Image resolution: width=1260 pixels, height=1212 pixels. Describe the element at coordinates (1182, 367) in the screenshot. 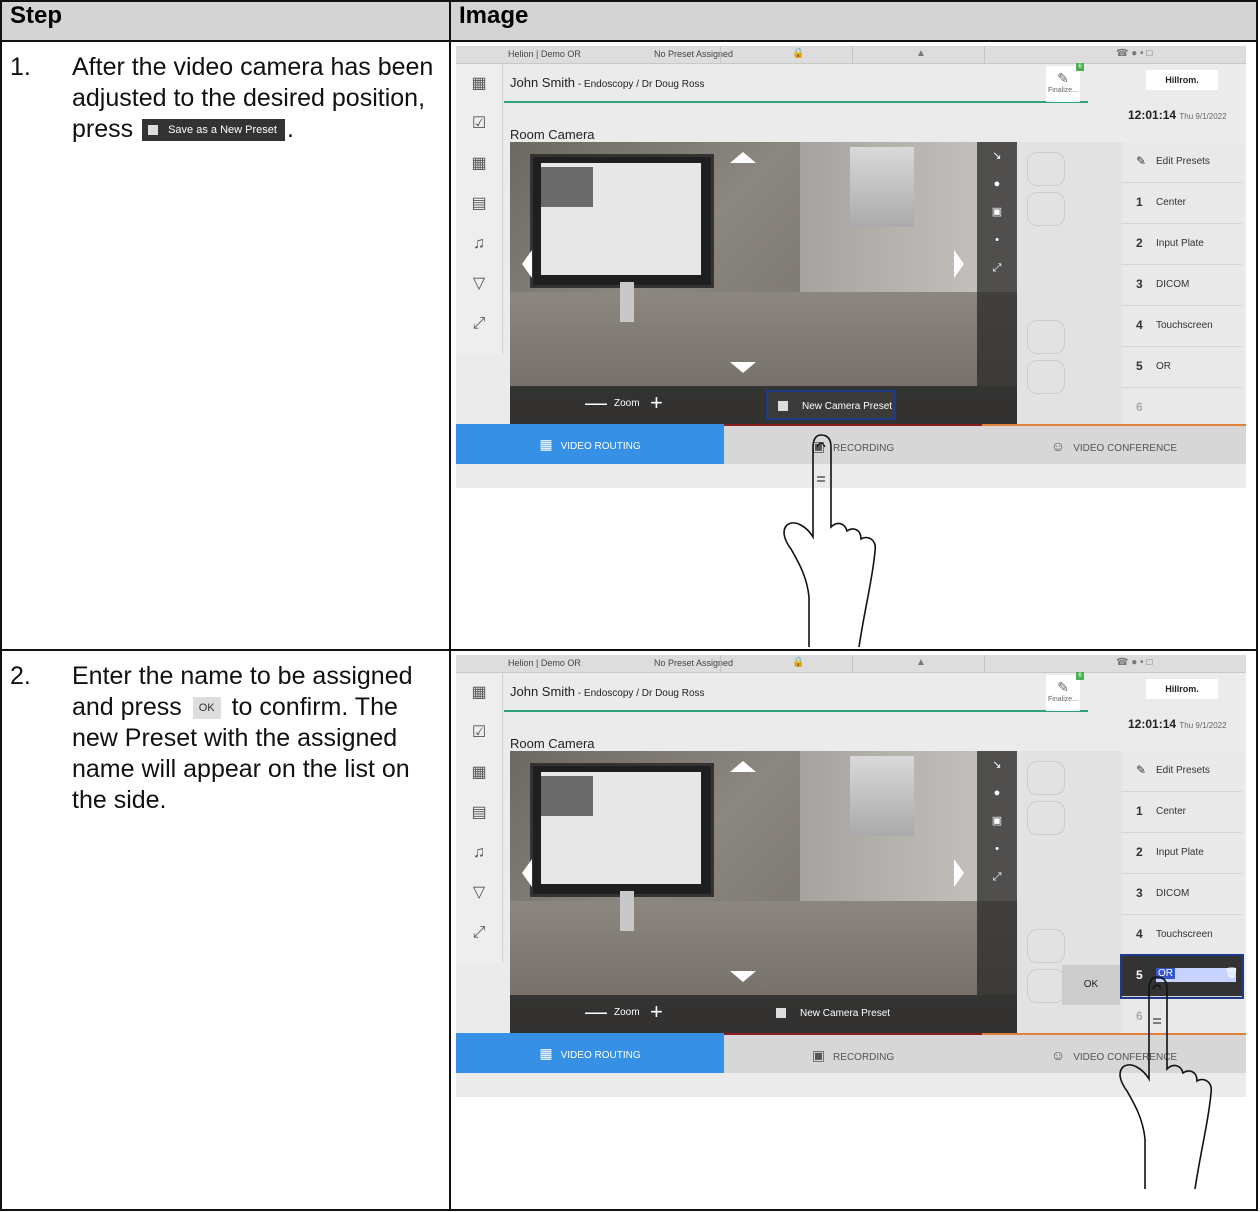

I see `preset-item: 5 OR` at that location.